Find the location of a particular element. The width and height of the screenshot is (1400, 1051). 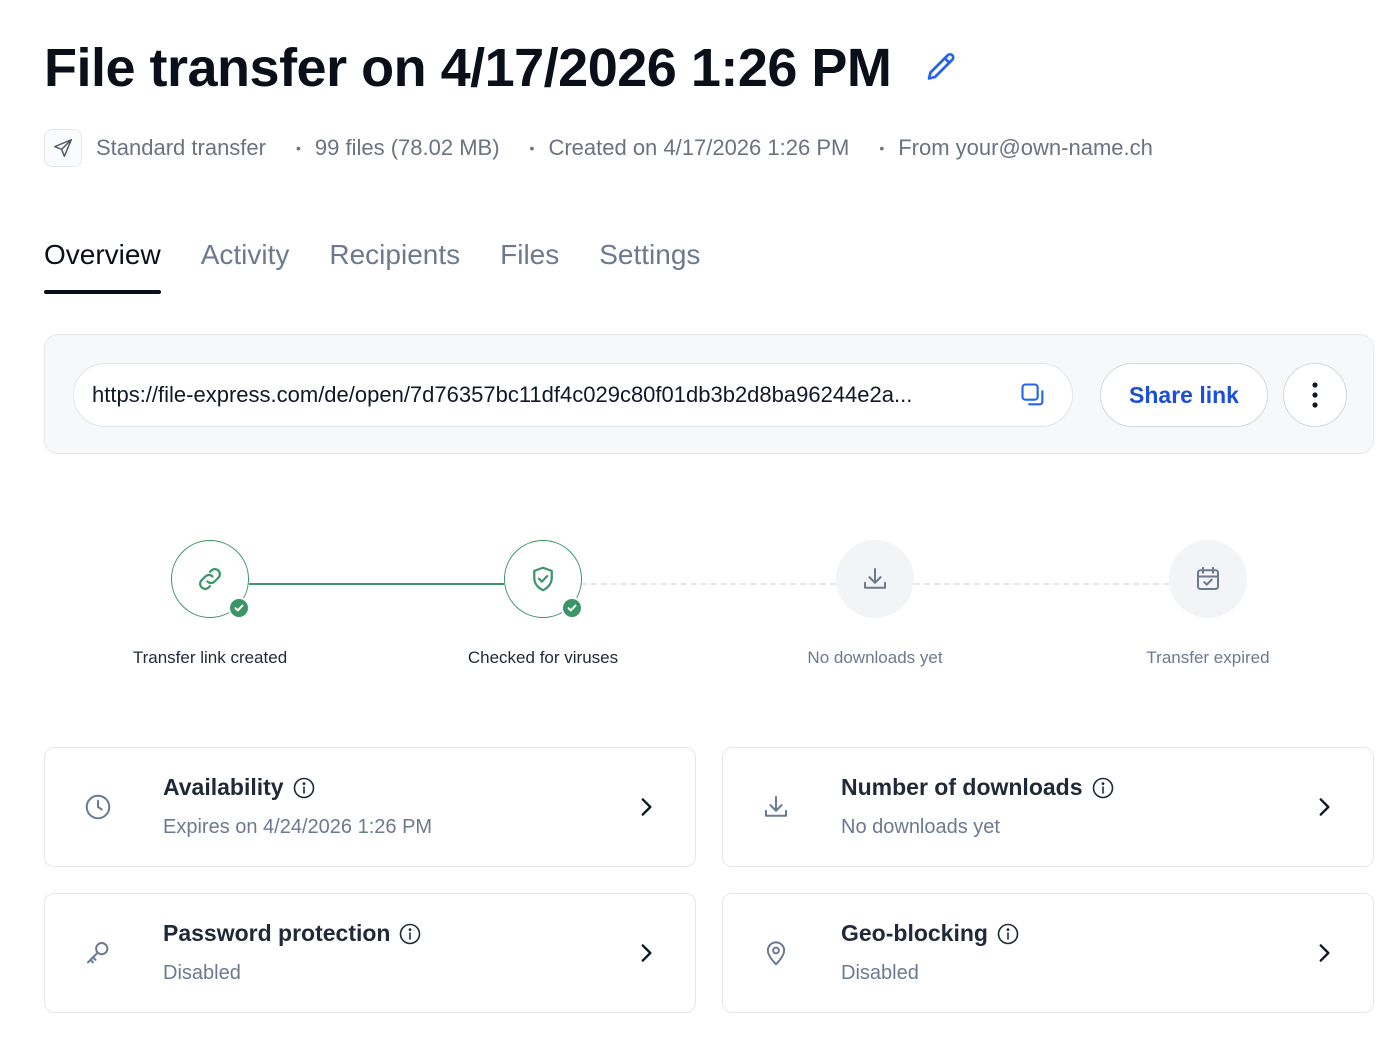

availability-title: Availability is located at coordinates (223, 787).